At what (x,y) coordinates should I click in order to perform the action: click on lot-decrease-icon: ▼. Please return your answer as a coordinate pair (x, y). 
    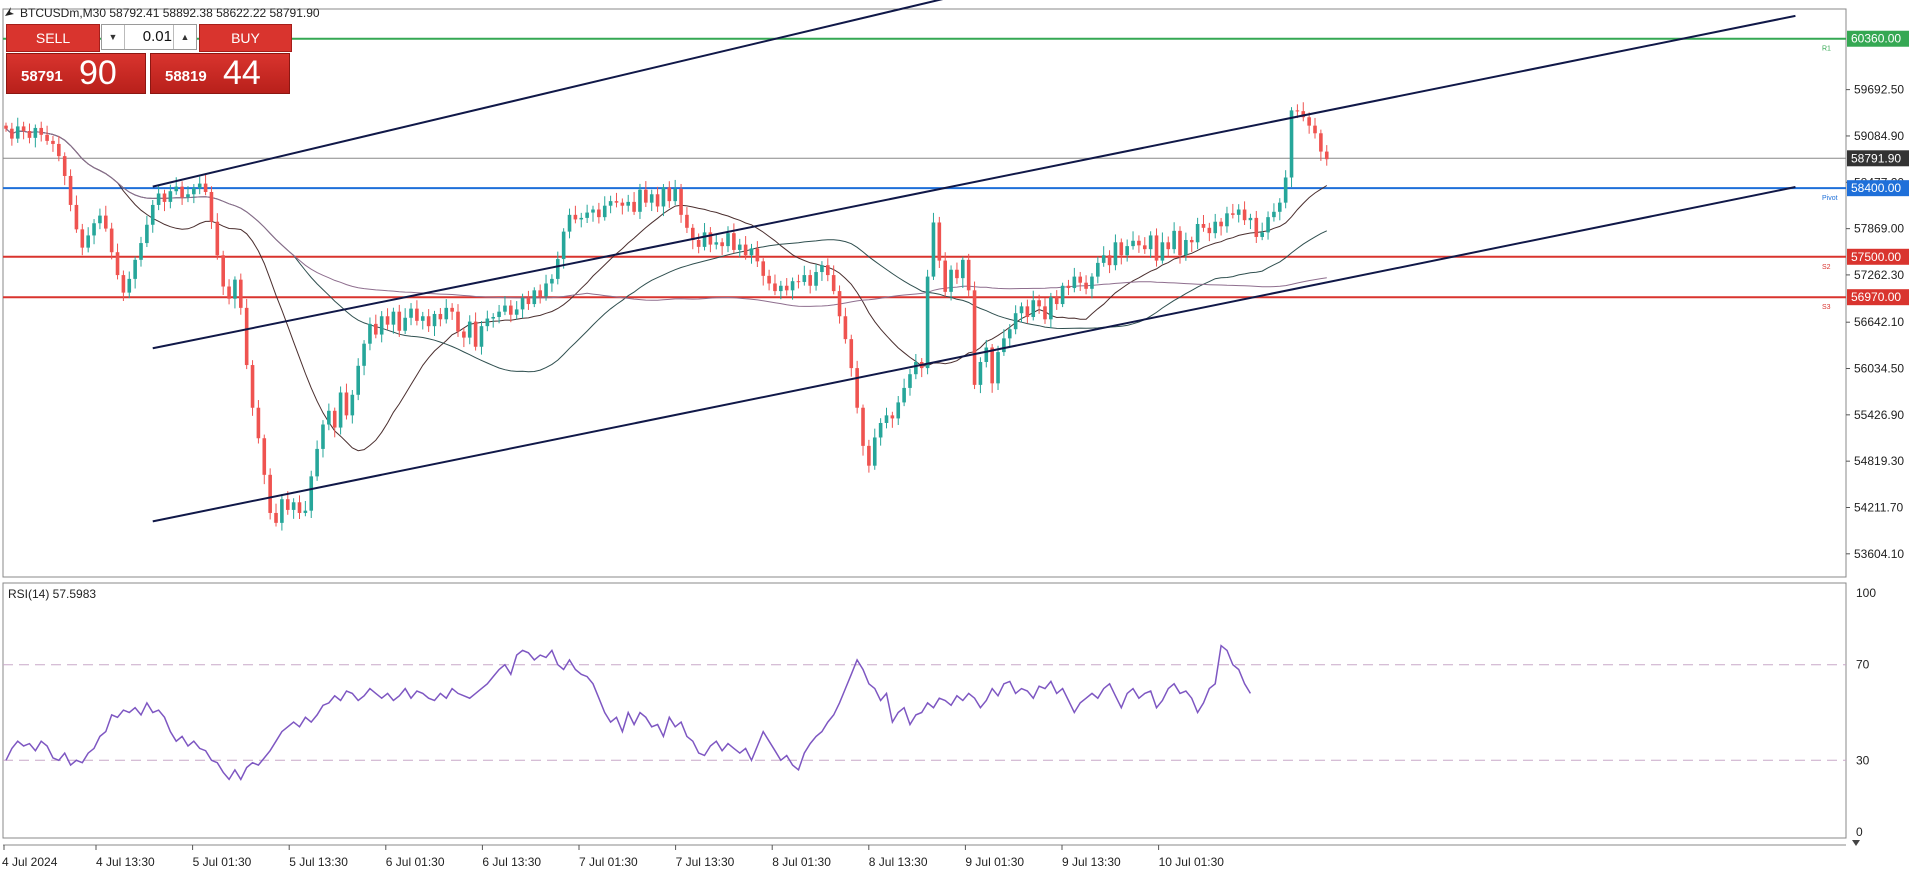
    Looking at the image, I should click on (113, 37).